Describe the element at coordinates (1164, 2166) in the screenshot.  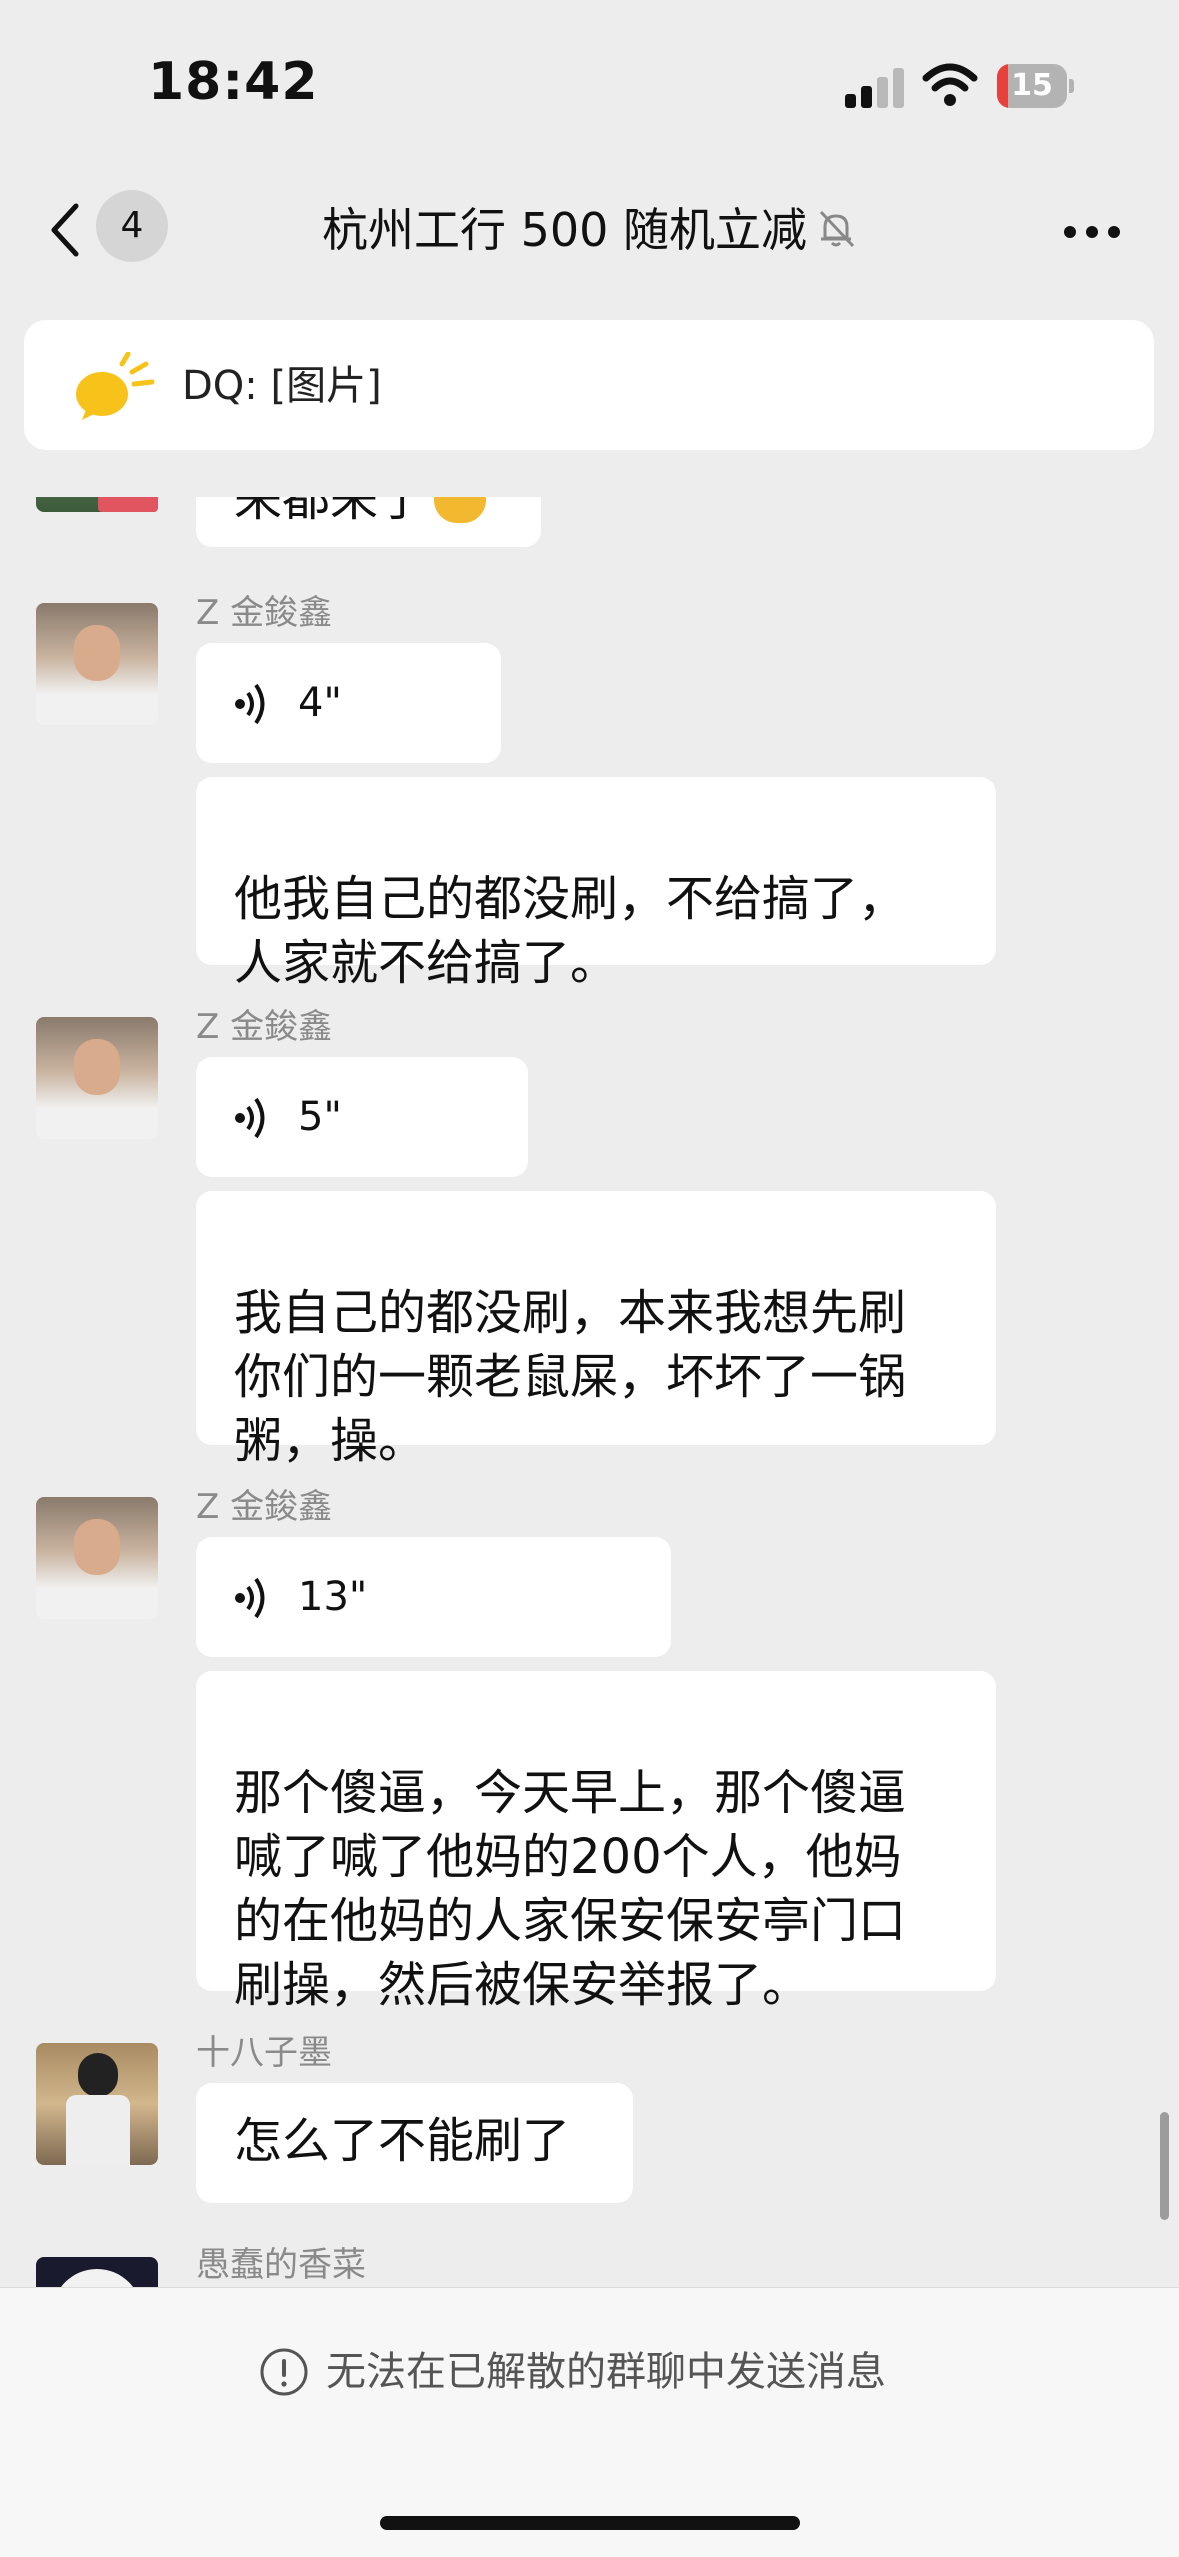
I see `scrollbar` at that location.